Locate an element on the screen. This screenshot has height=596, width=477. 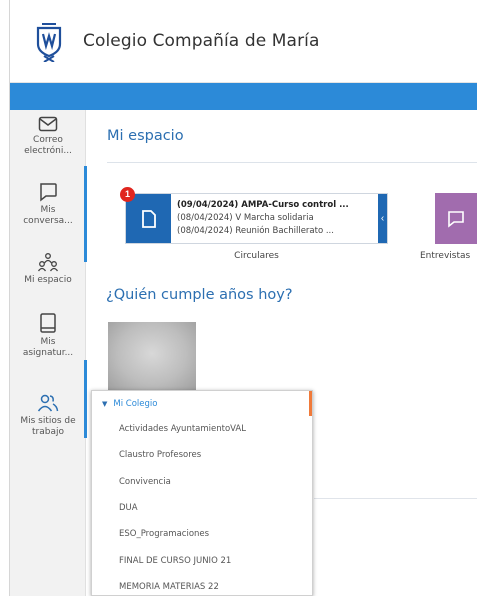
dropdown-item: Actividades AyuntamientoVAL is located at coordinates (202, 429).